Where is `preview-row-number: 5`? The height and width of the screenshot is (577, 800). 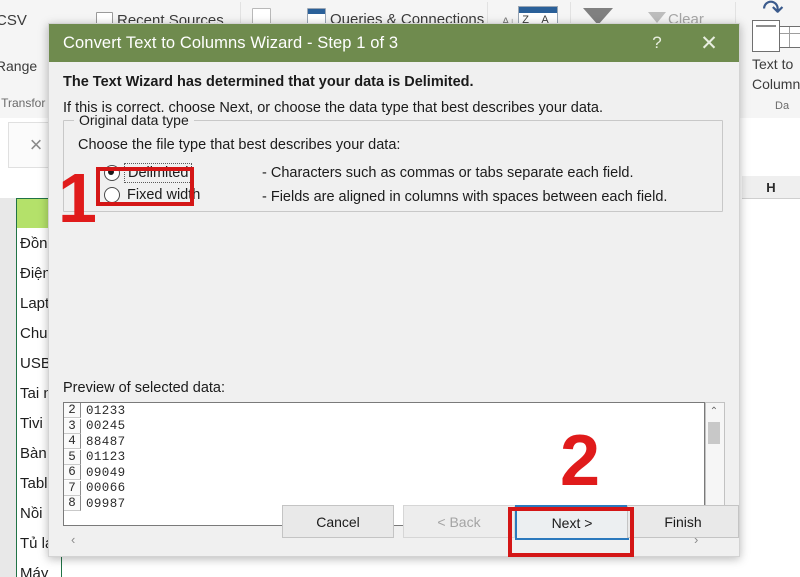
preview-row-number: 5 is located at coordinates (72, 457).